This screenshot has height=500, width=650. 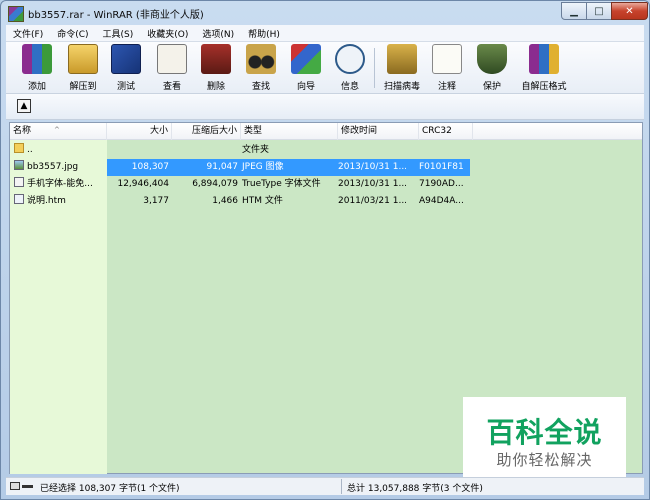 I want to click on add-button: 添加, so click(x=37, y=68).